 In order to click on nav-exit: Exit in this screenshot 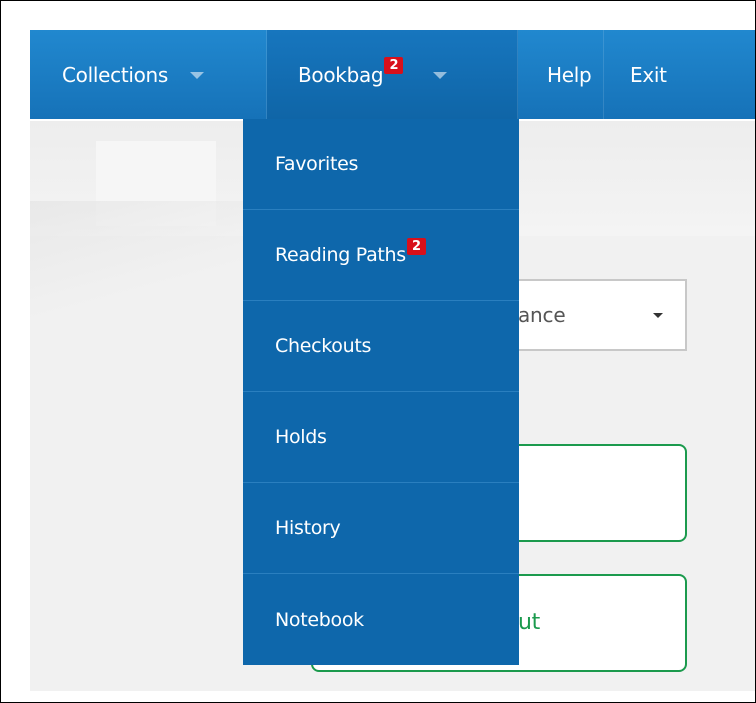, I will do `click(679, 74)`.